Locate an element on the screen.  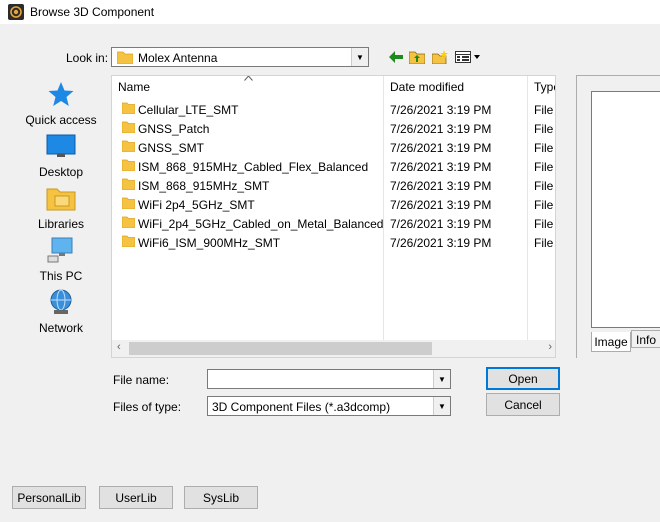
new-folder-icon is located at coordinates (440, 57).